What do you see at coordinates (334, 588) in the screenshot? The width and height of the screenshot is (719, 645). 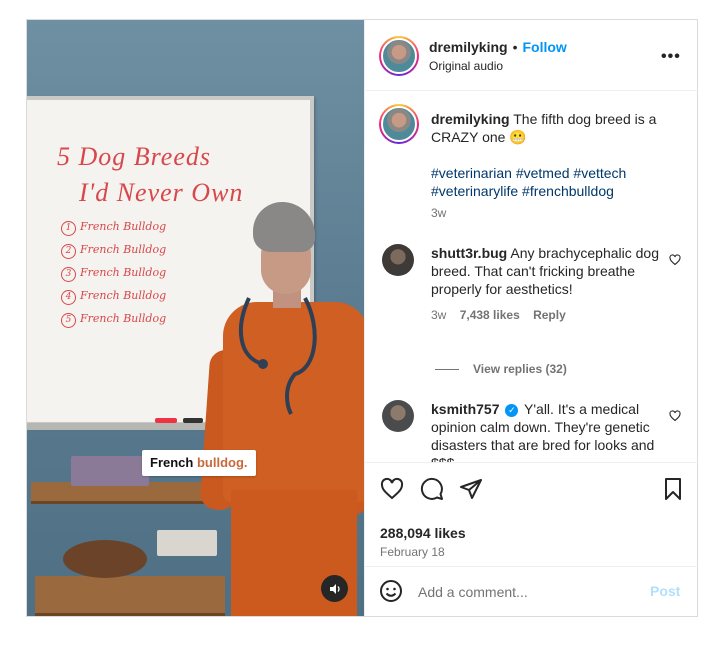 I see `speaker-icon` at bounding box center [334, 588].